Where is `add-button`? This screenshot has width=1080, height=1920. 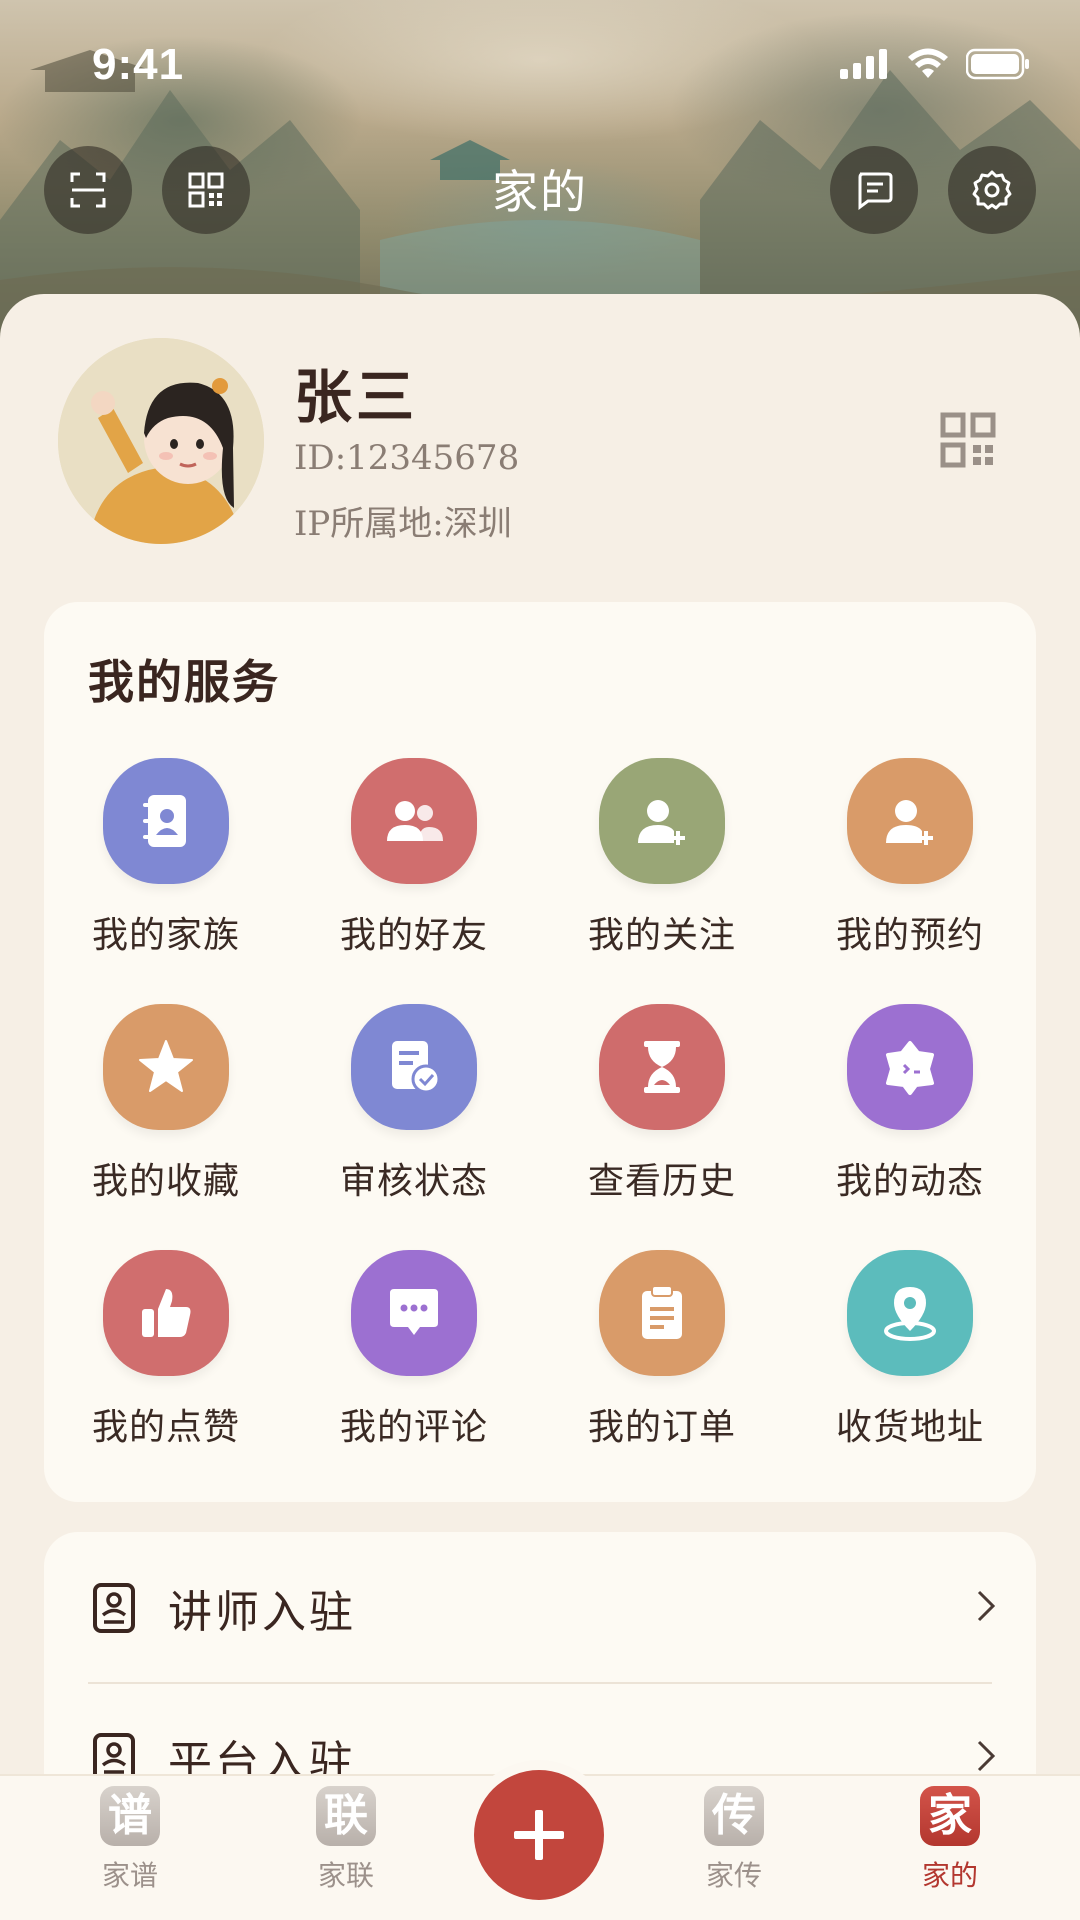 add-button is located at coordinates (539, 1835).